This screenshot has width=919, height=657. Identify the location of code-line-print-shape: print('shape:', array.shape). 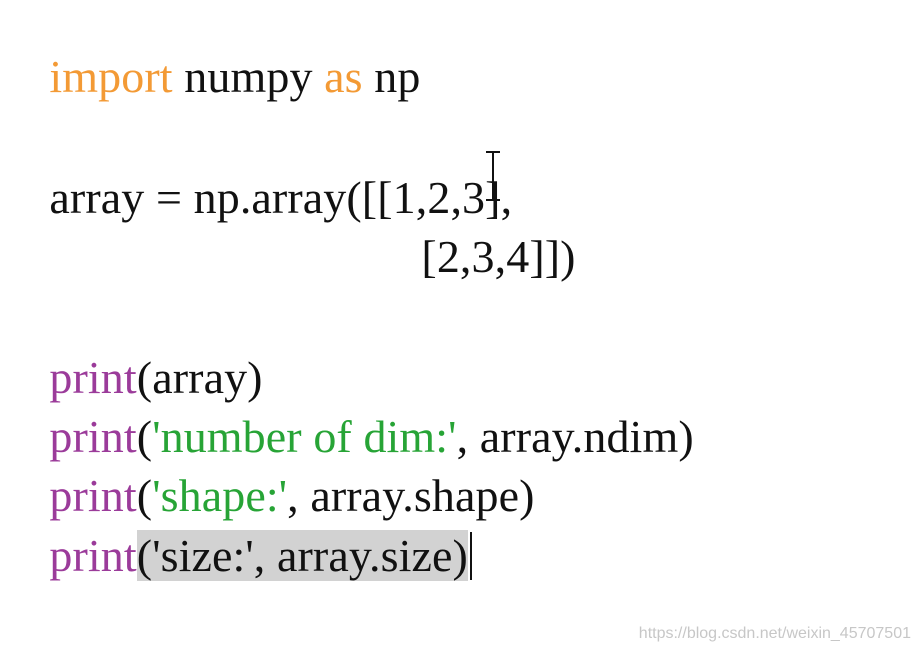
(269, 465).